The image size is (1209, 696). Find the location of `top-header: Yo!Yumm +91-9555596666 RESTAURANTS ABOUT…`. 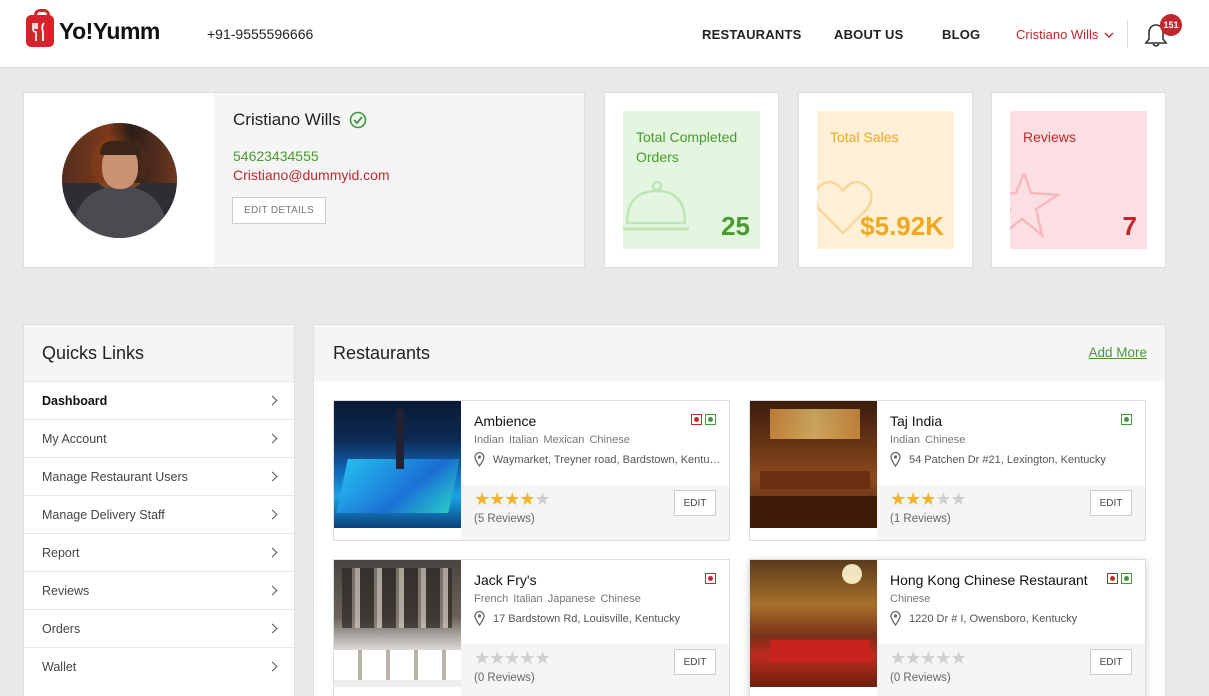

top-header: Yo!Yumm +91-9555596666 RESTAURANTS ABOUT… is located at coordinates (604, 34).